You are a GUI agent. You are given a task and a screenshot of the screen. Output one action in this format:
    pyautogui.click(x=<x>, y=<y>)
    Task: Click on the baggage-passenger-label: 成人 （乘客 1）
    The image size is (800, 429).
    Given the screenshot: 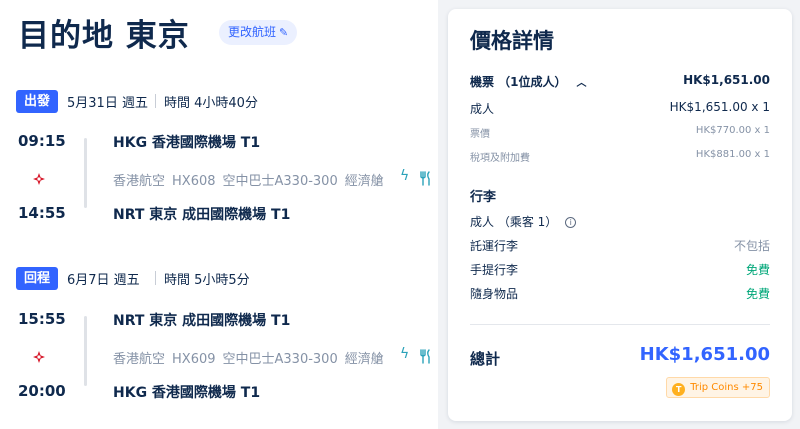 What is the action you would take?
    pyautogui.click(x=514, y=222)
    